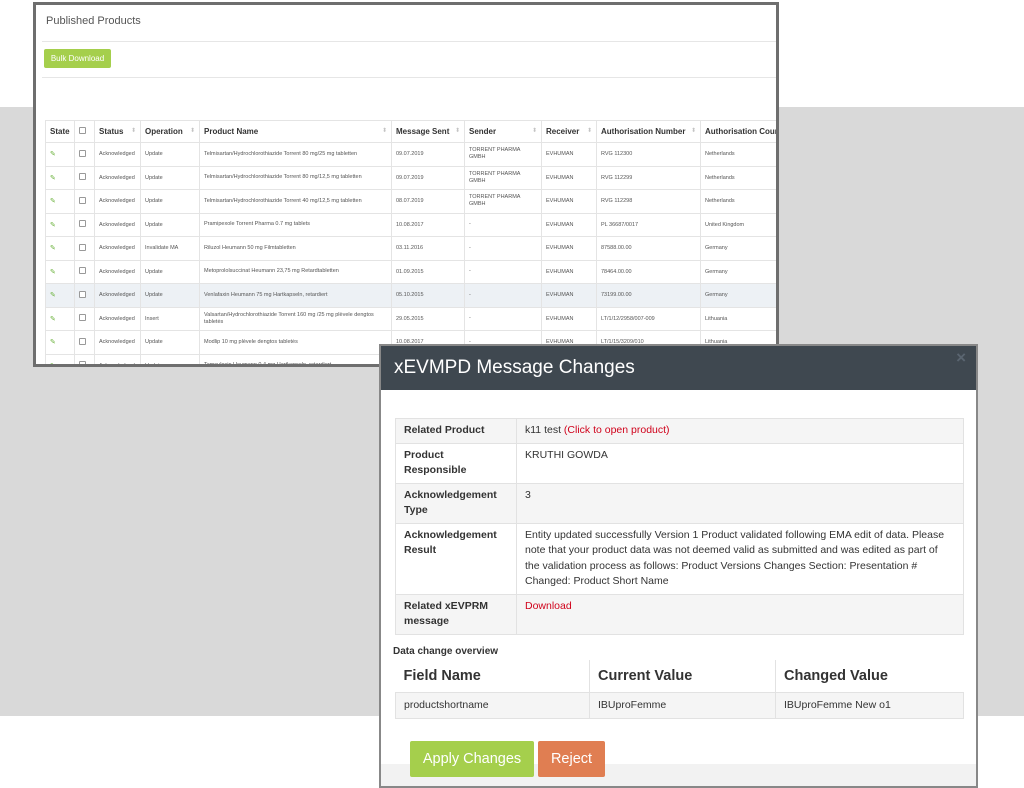 Image resolution: width=1024 pixels, height=788 pixels. Describe the element at coordinates (740, 463) in the screenshot. I see `info-value: KRUTHI GOWDA` at that location.